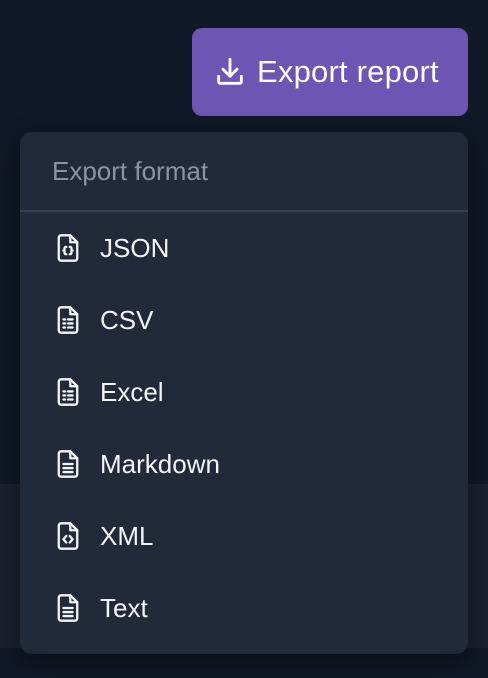 The image size is (488, 678). What do you see at coordinates (244, 464) in the screenshot?
I see `menu-item-markdown: Markdown` at bounding box center [244, 464].